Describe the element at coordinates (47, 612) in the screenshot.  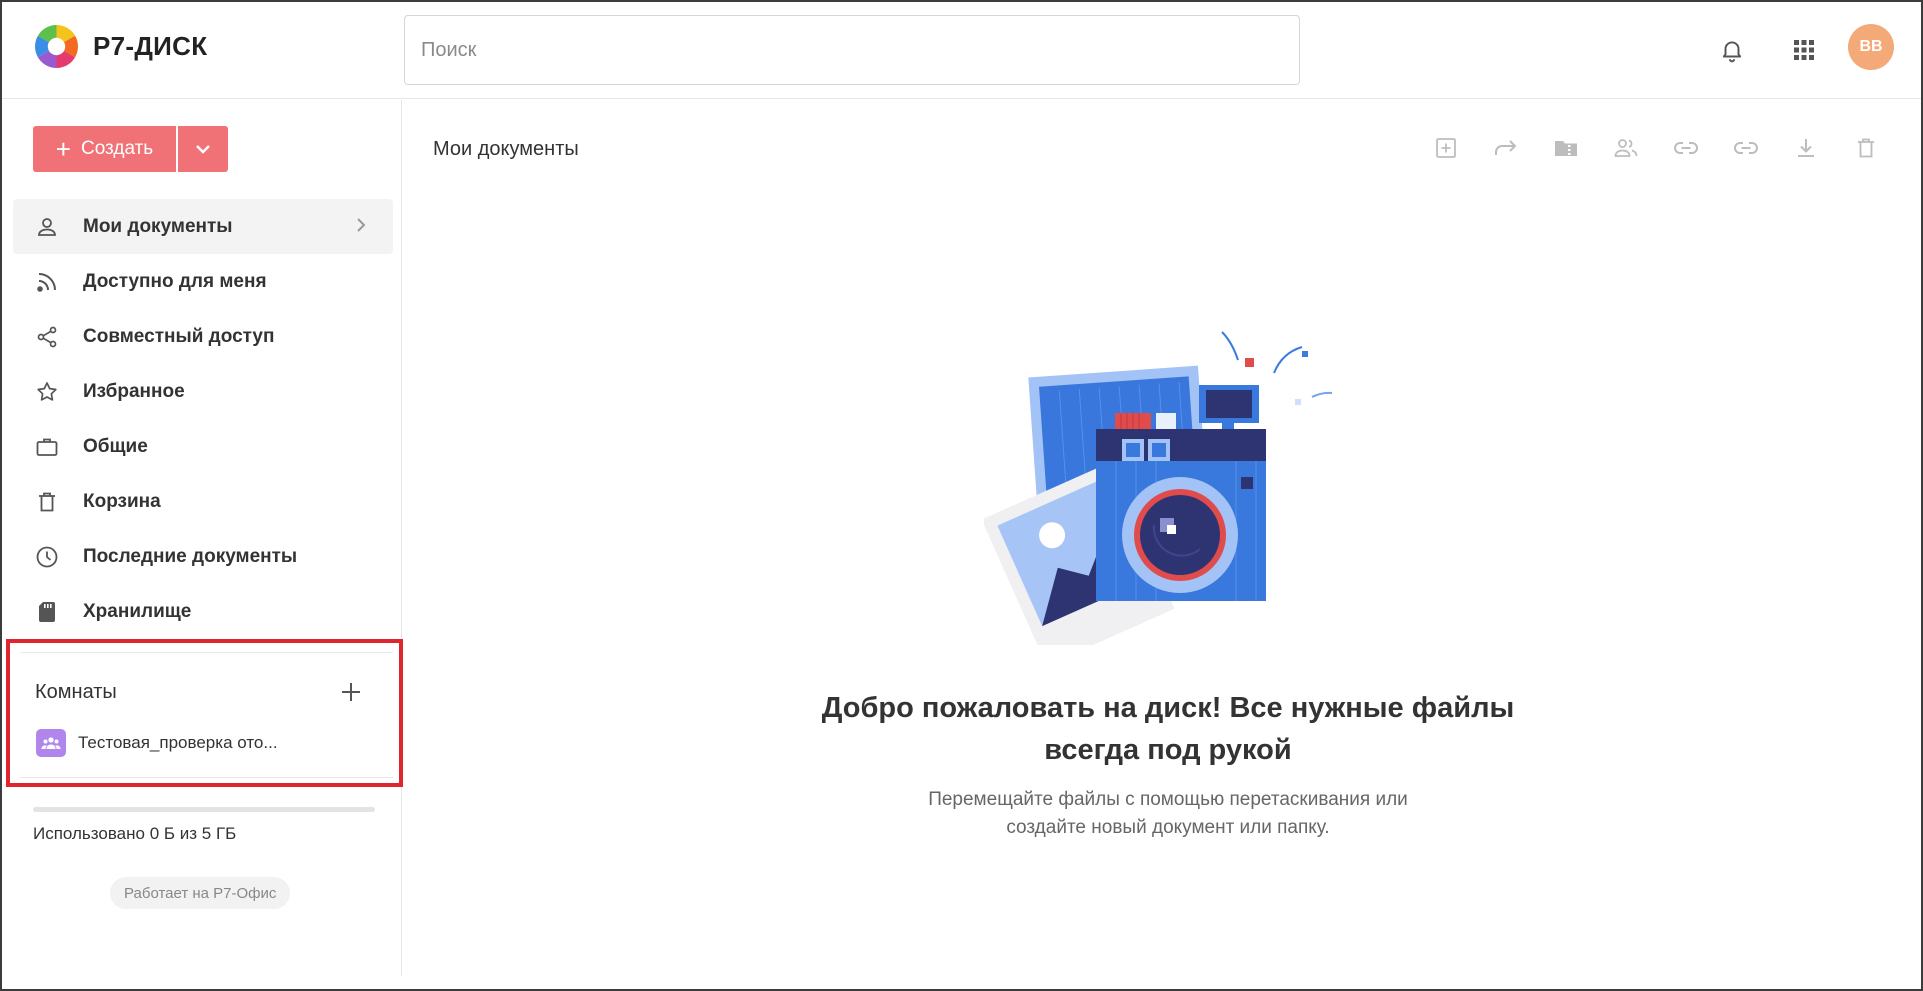
I see `sd-card-icon` at that location.